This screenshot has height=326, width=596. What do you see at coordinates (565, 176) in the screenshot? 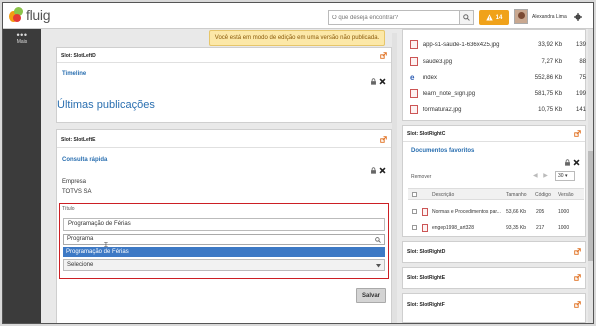
I see `page-size-select: 30 ▾` at bounding box center [565, 176].